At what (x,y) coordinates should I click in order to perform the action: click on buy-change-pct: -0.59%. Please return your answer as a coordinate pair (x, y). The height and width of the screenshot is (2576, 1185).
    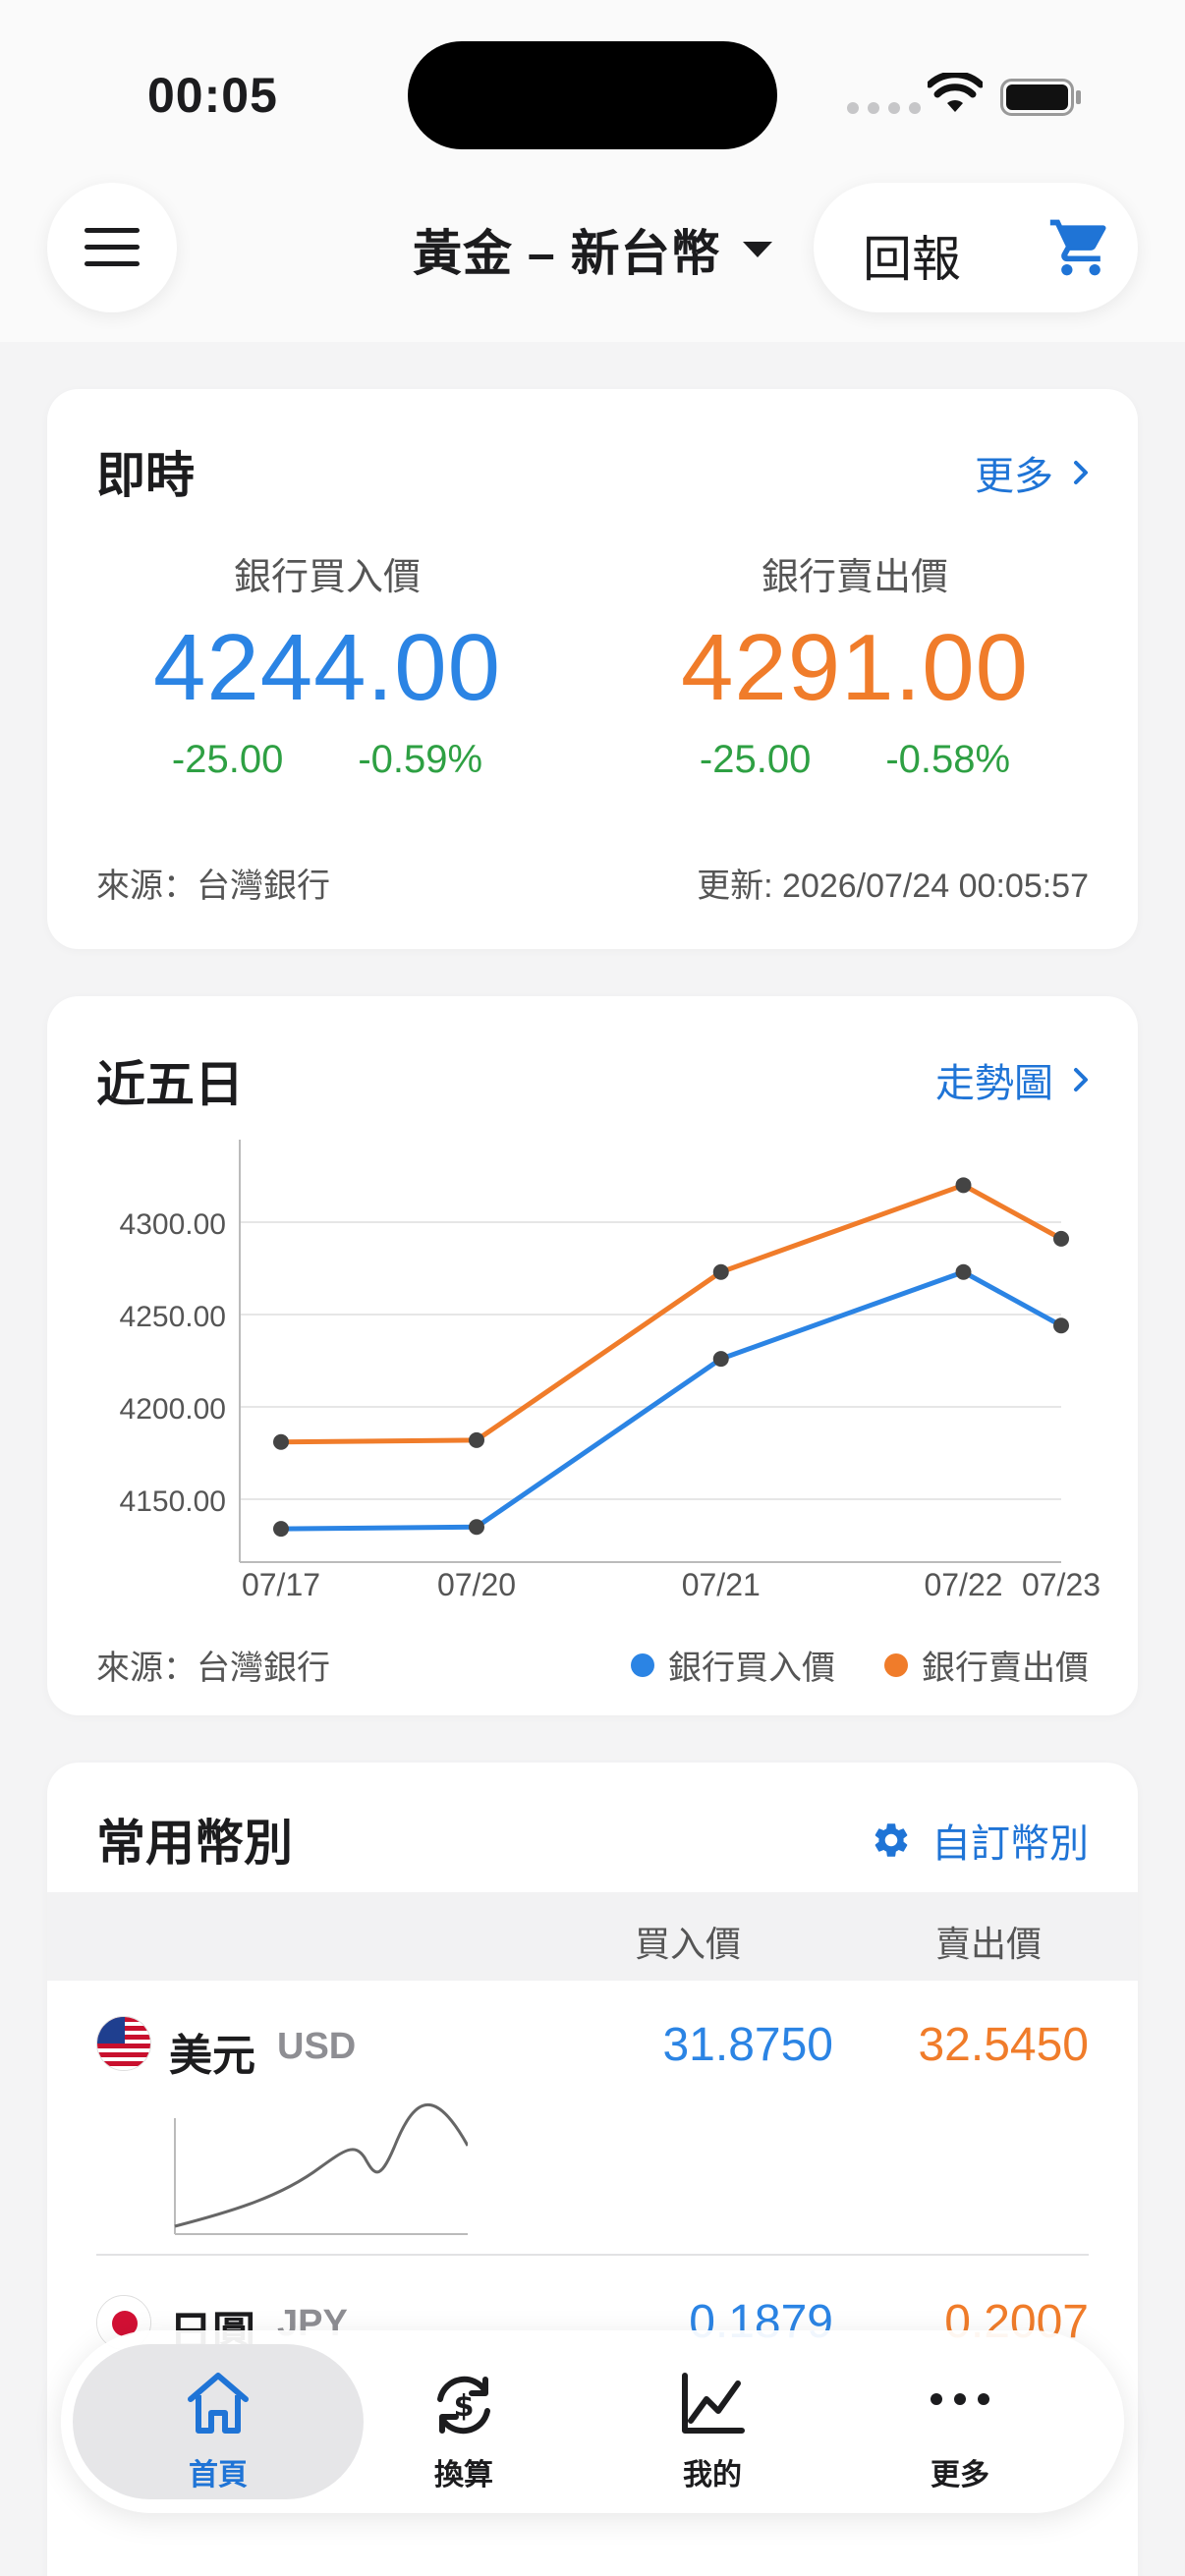
    Looking at the image, I should click on (421, 759).